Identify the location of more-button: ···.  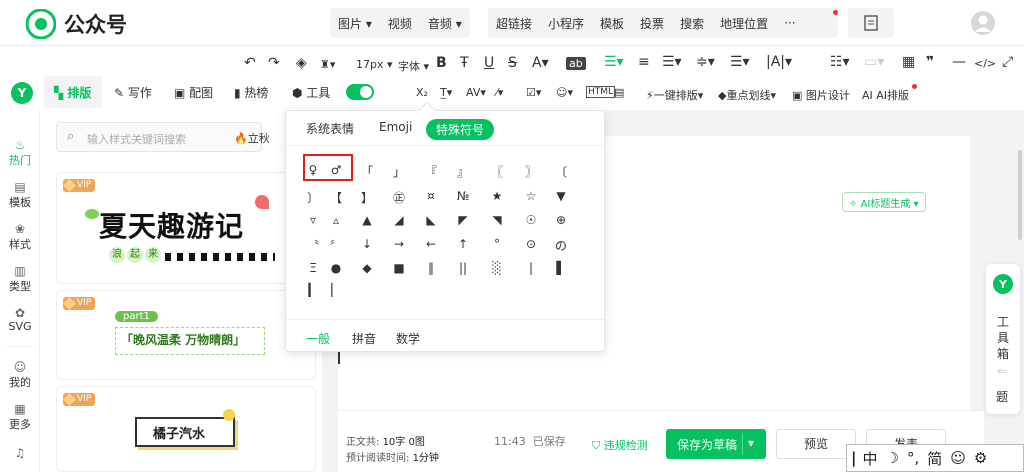
(789, 23).